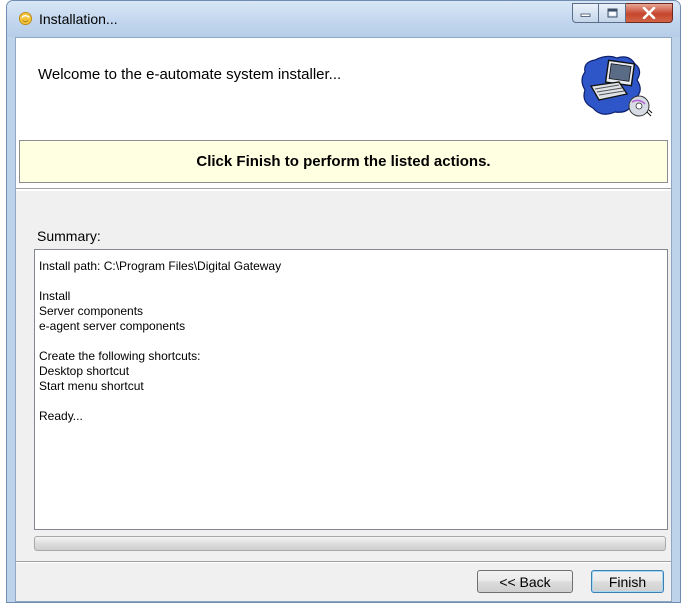 This screenshot has height=605, width=683. Describe the element at coordinates (343, 189) in the screenshot. I see `divider` at that location.